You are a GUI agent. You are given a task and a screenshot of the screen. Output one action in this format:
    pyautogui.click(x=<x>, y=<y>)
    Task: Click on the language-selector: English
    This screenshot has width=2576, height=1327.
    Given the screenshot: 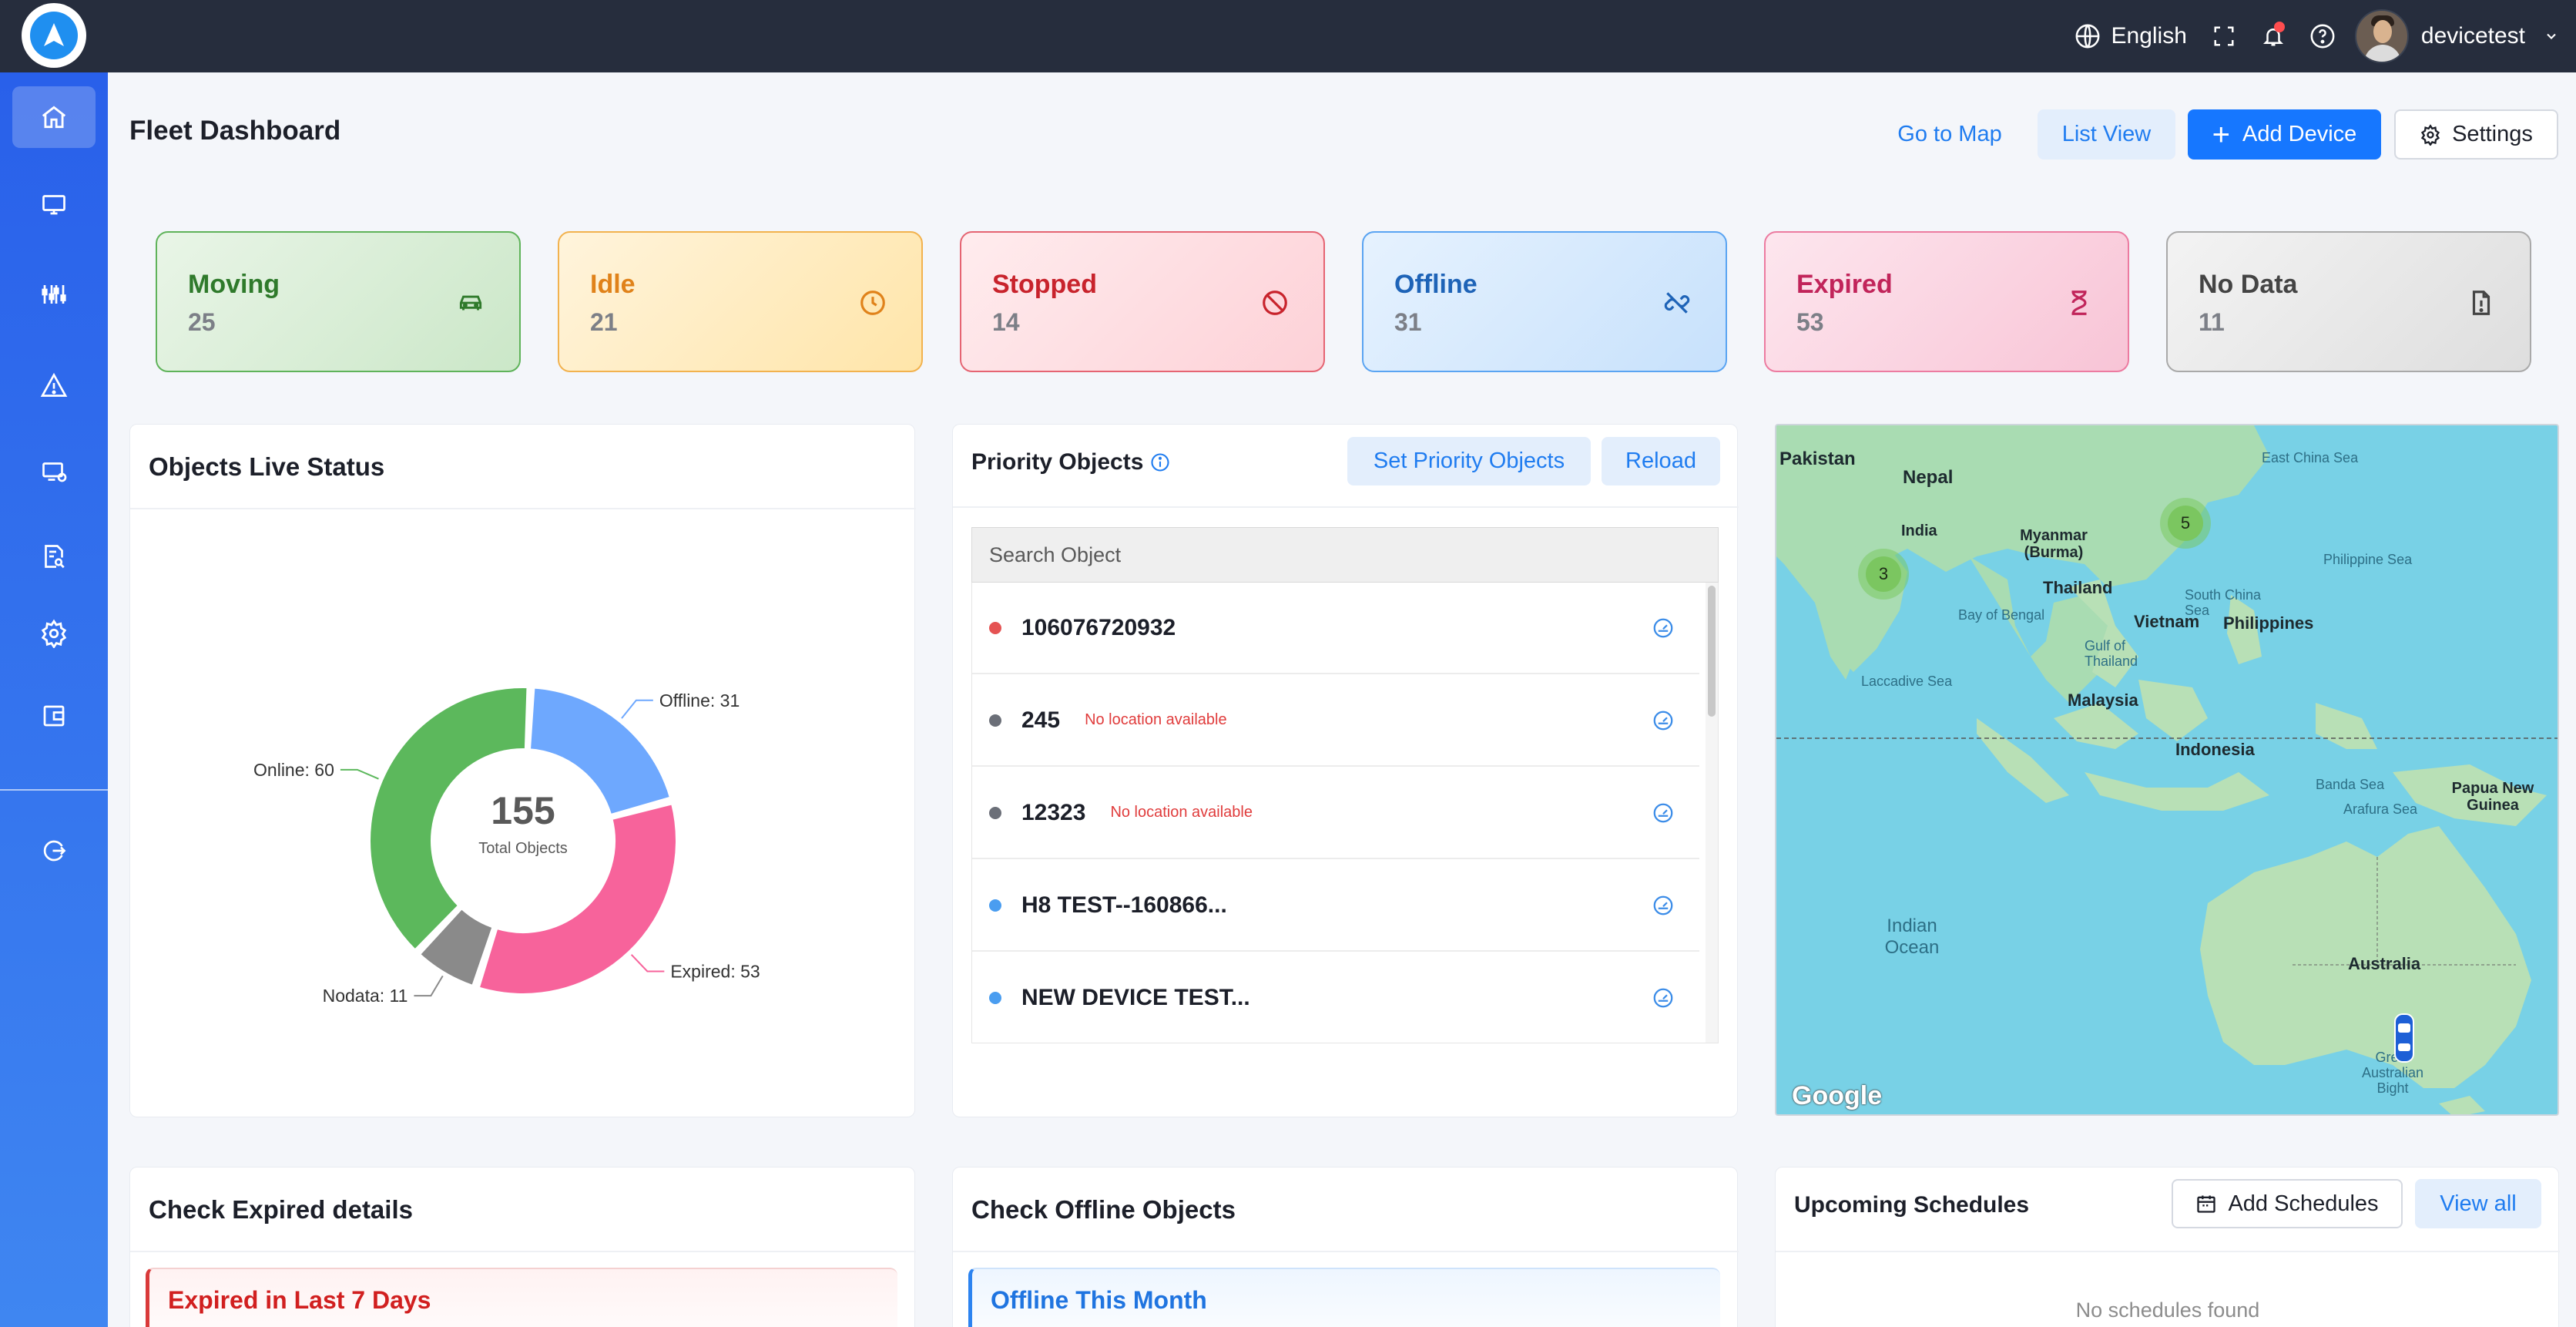 What is the action you would take?
    pyautogui.click(x=2131, y=36)
    